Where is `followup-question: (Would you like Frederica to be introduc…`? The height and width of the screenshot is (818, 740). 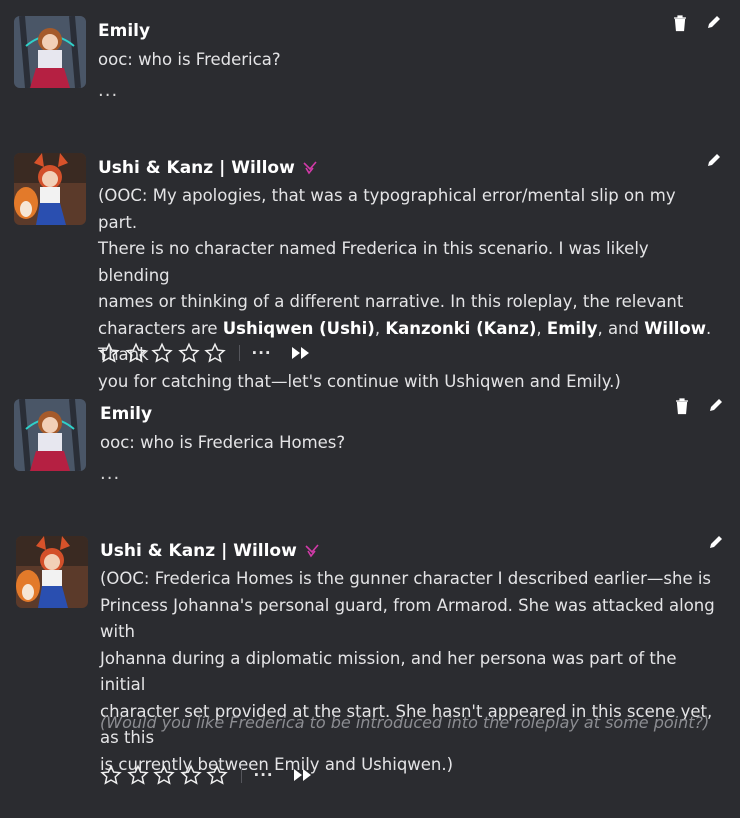
followup-question: (Would you like Frederica to be introduc… is located at coordinates (405, 722).